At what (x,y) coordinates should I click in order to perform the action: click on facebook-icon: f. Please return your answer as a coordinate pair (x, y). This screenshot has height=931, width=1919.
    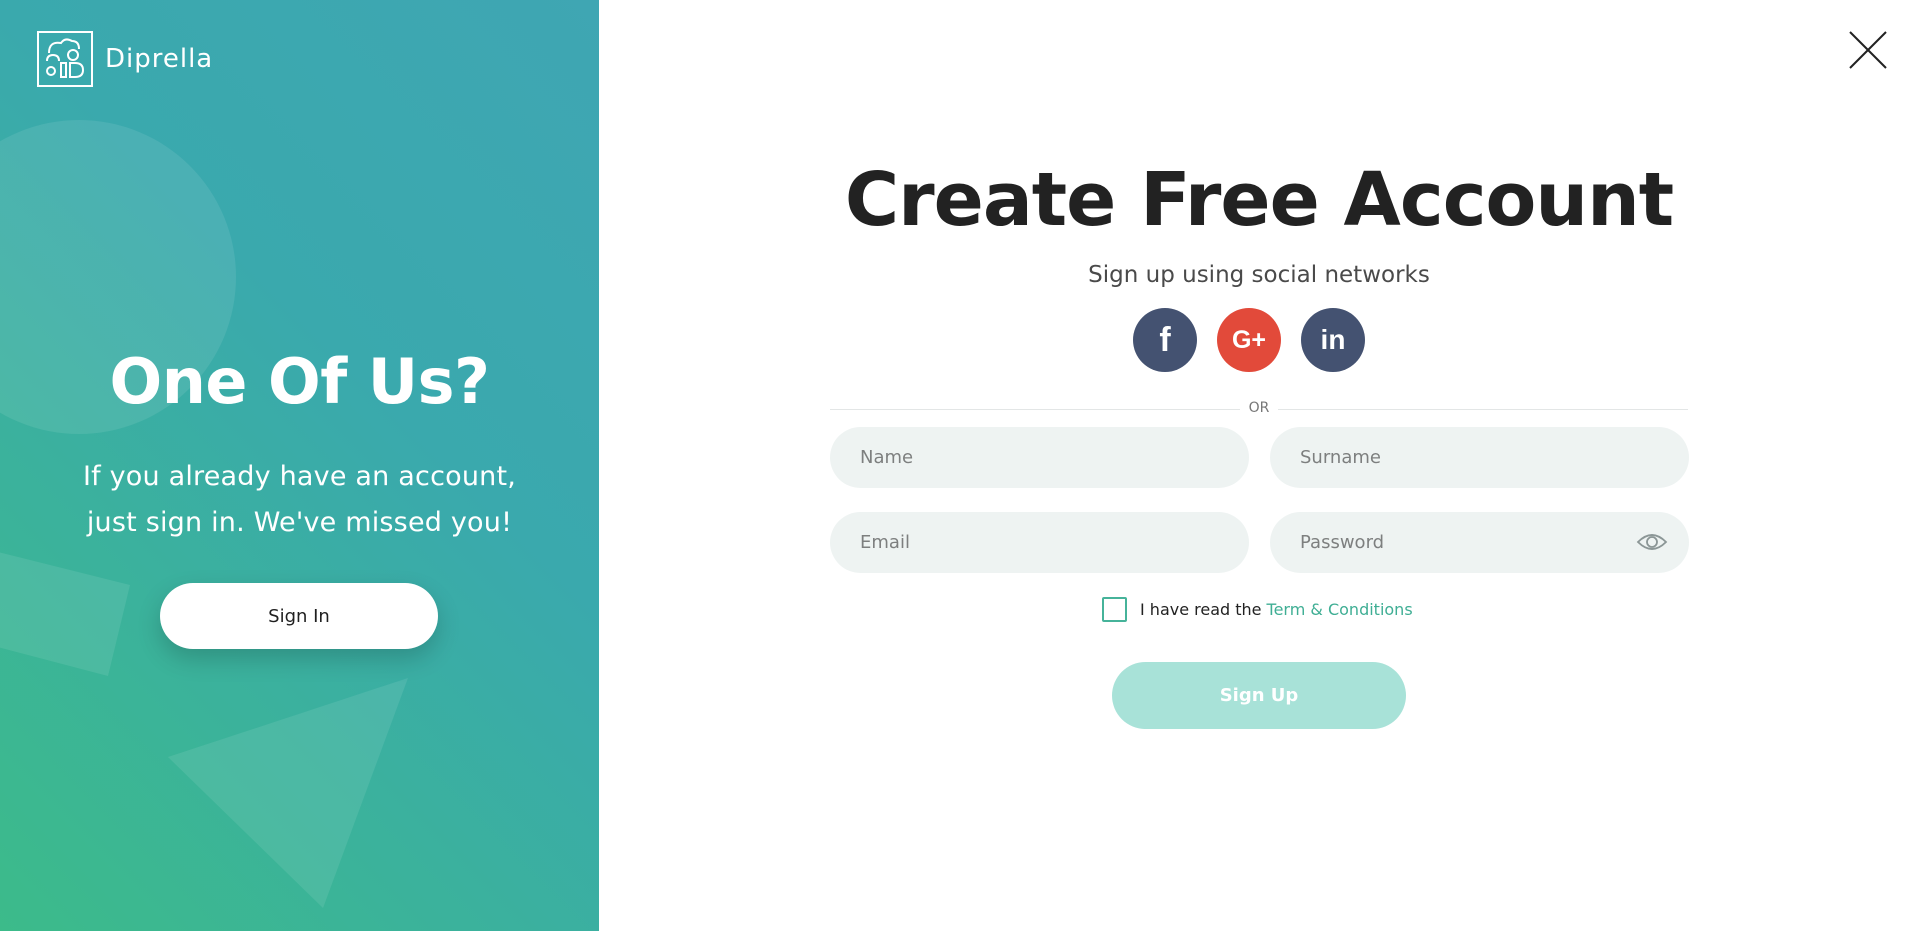
    Looking at the image, I should click on (1165, 339).